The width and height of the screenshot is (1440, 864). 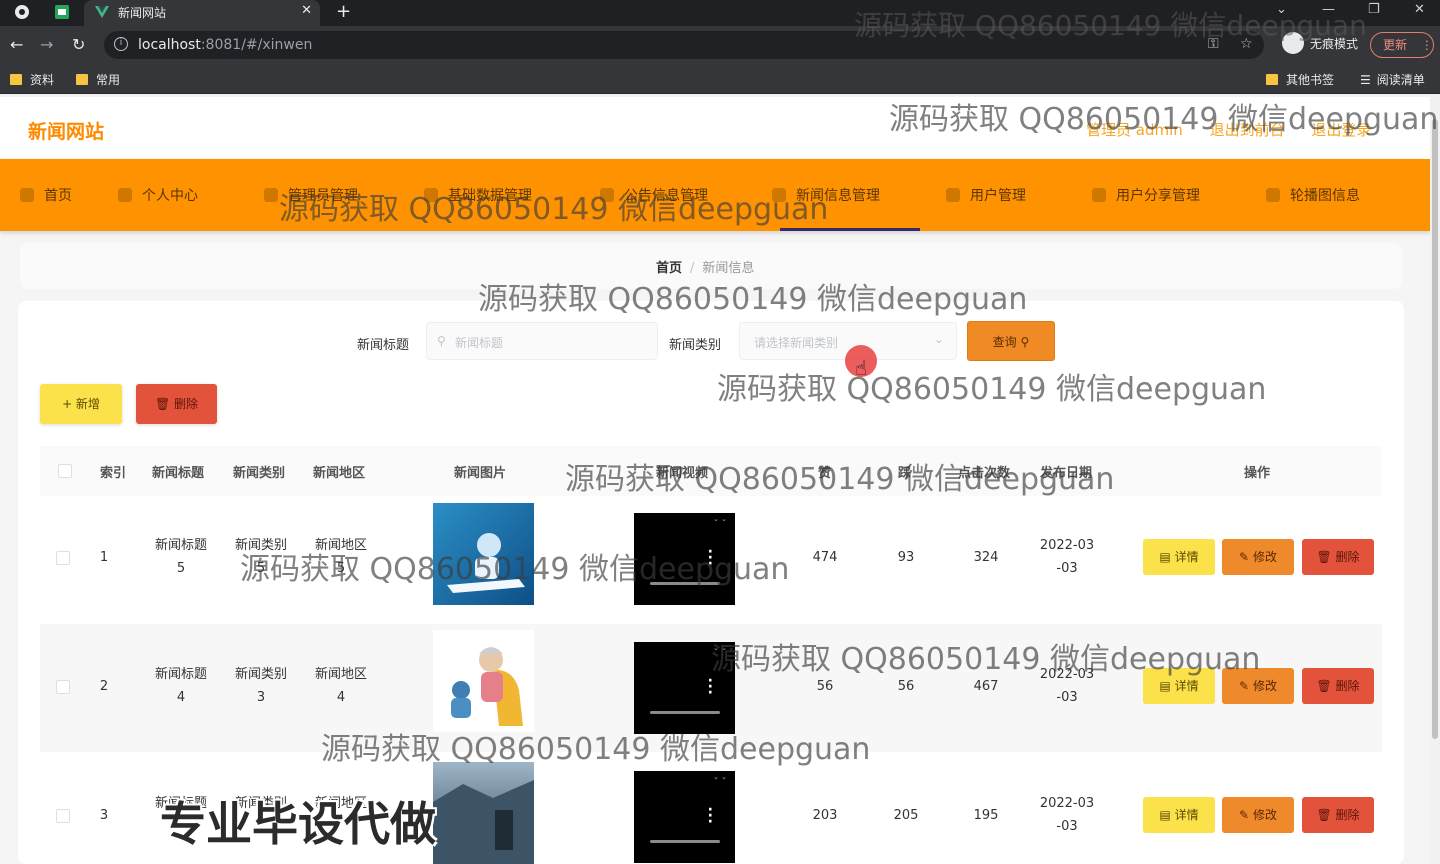 I want to click on watermark-banner: 专业毕设代做, so click(x=298, y=824).